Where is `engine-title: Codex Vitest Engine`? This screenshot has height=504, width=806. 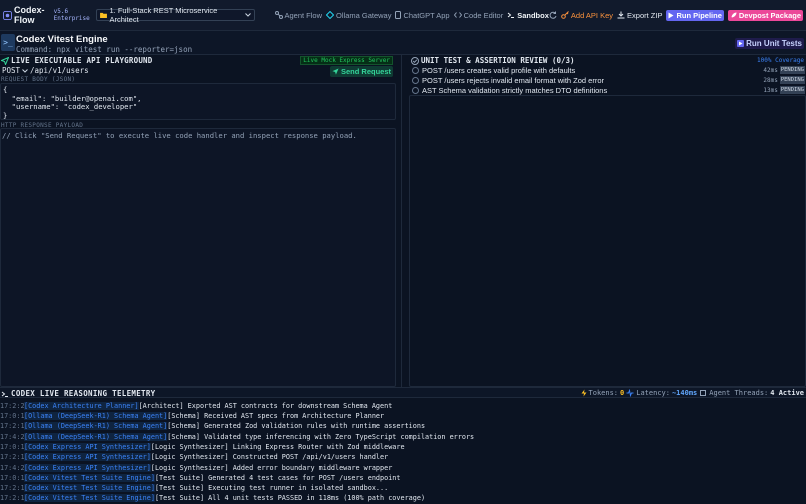
engine-title: Codex Vitest Engine is located at coordinates (62, 39).